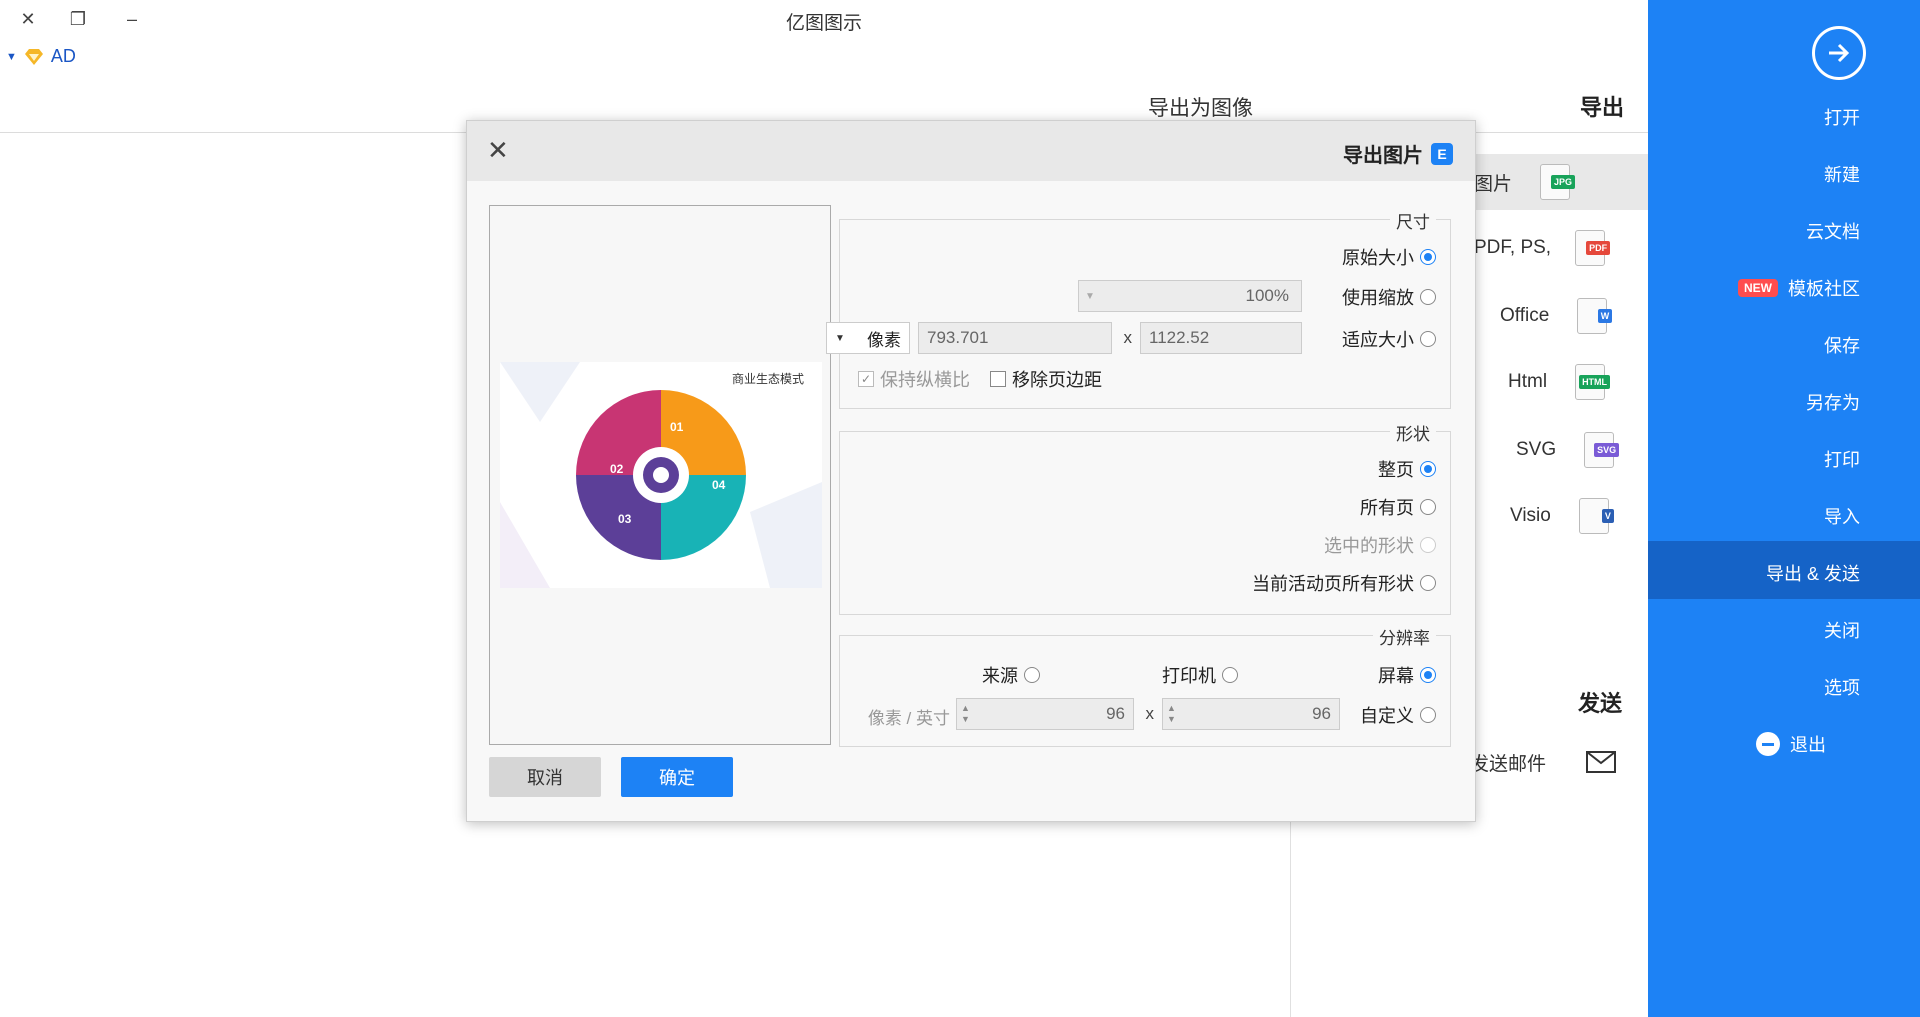 The height and width of the screenshot is (1017, 1920). What do you see at coordinates (498, 150) in the screenshot?
I see `close-icon: ✕` at bounding box center [498, 150].